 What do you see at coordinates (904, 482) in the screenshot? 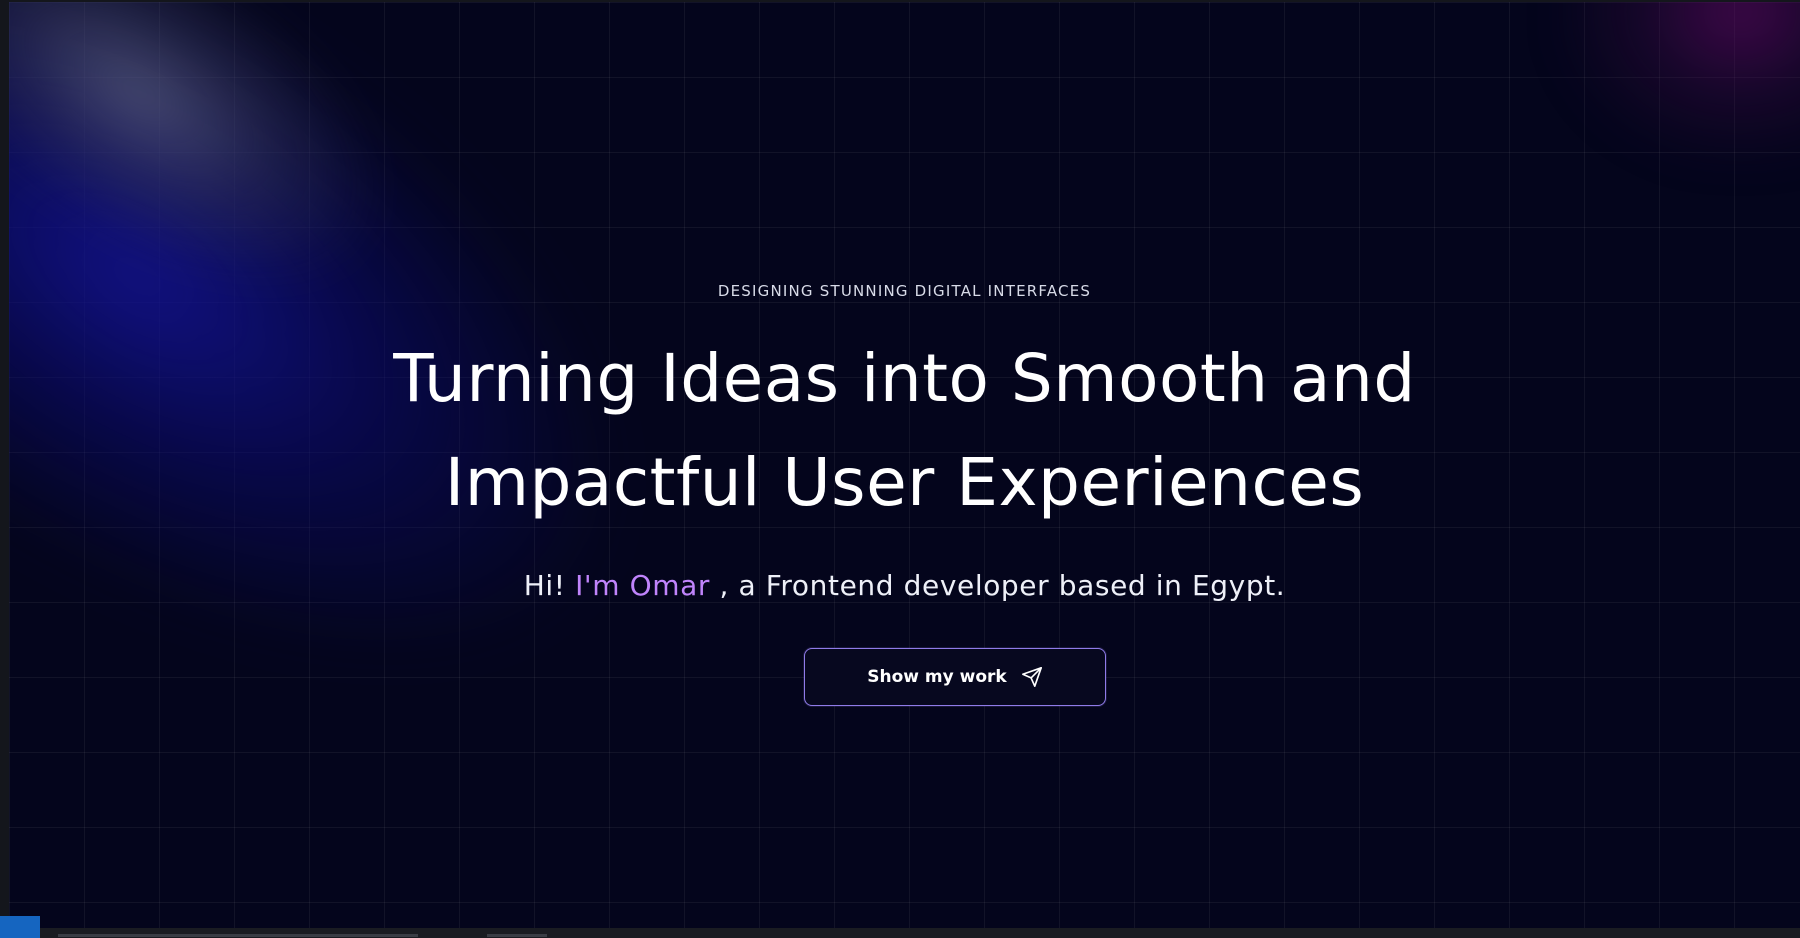
I see `headline-line-2: Impactful User Experiences` at bounding box center [904, 482].